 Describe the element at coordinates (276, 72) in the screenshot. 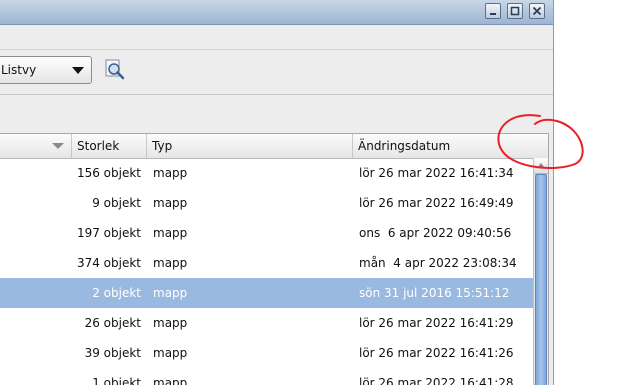

I see `view-toolbar: Listvy` at that location.